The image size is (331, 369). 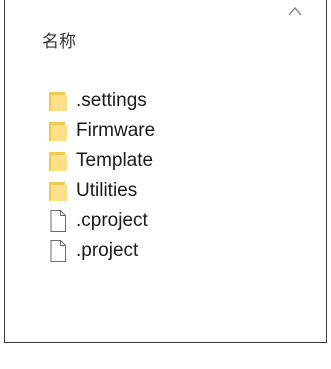 I want to click on list-item-settings: .settings, so click(x=101, y=101).